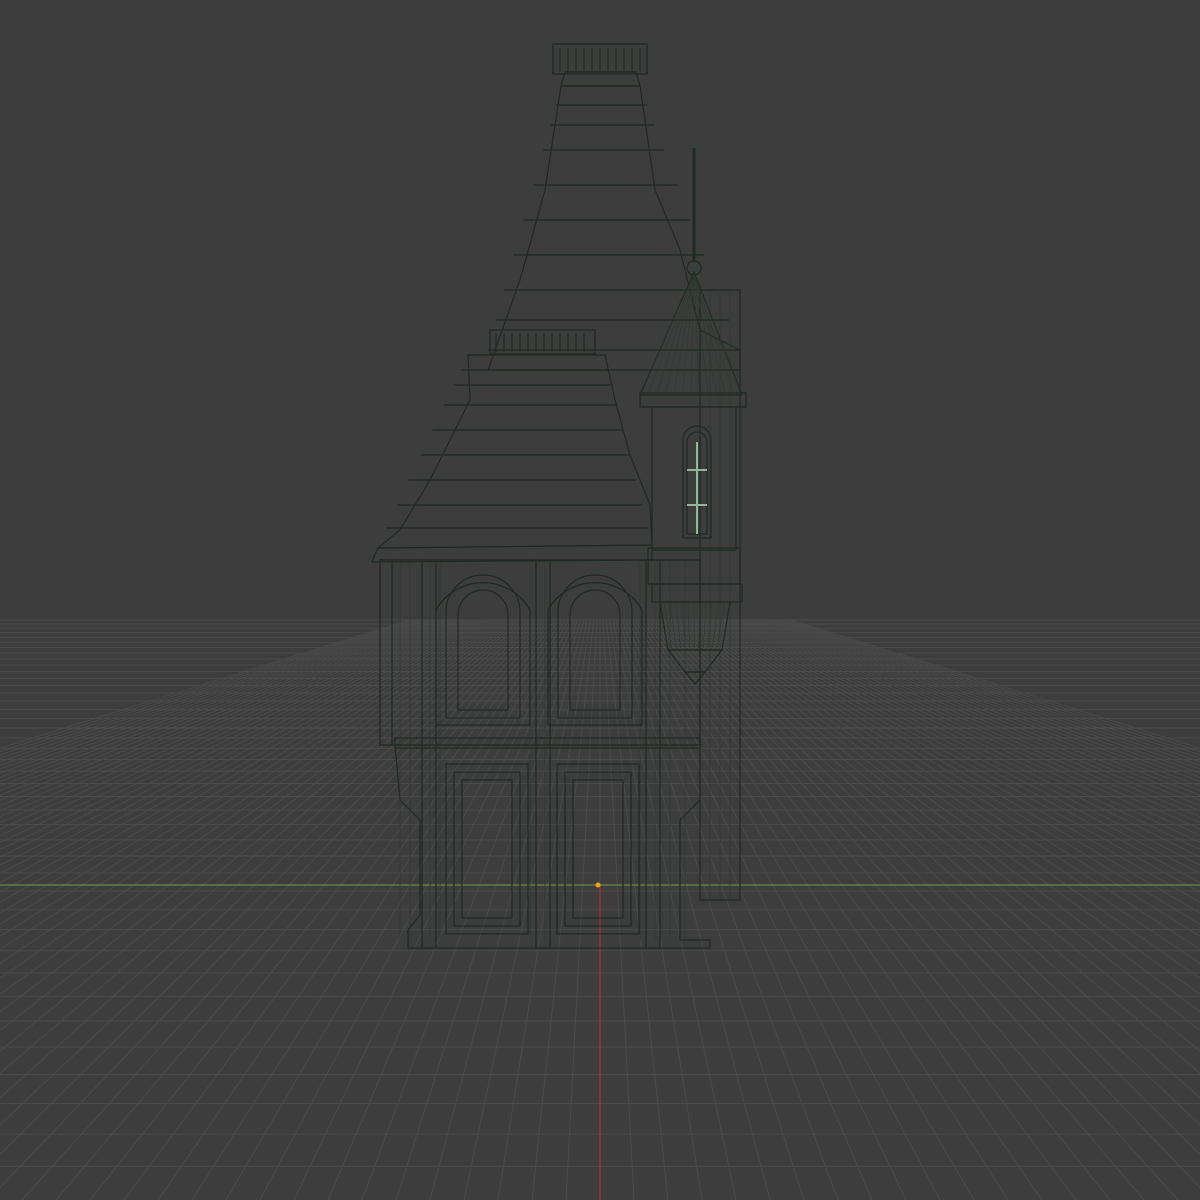 The width and height of the screenshot is (1200, 1200). Describe the element at coordinates (614, 207) in the screenshot. I see `main-roof` at that location.